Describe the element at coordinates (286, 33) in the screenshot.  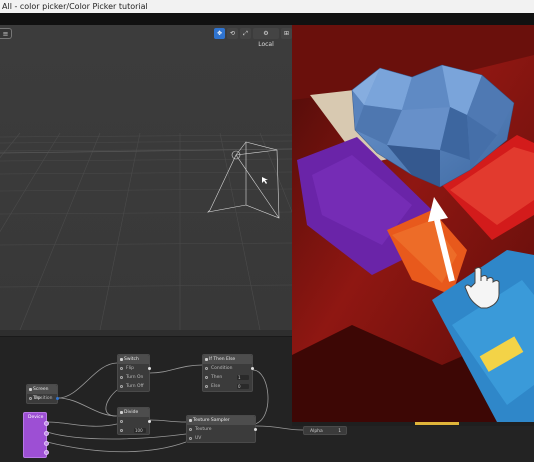
I see `grid-toggle-icon: ⊞` at that location.